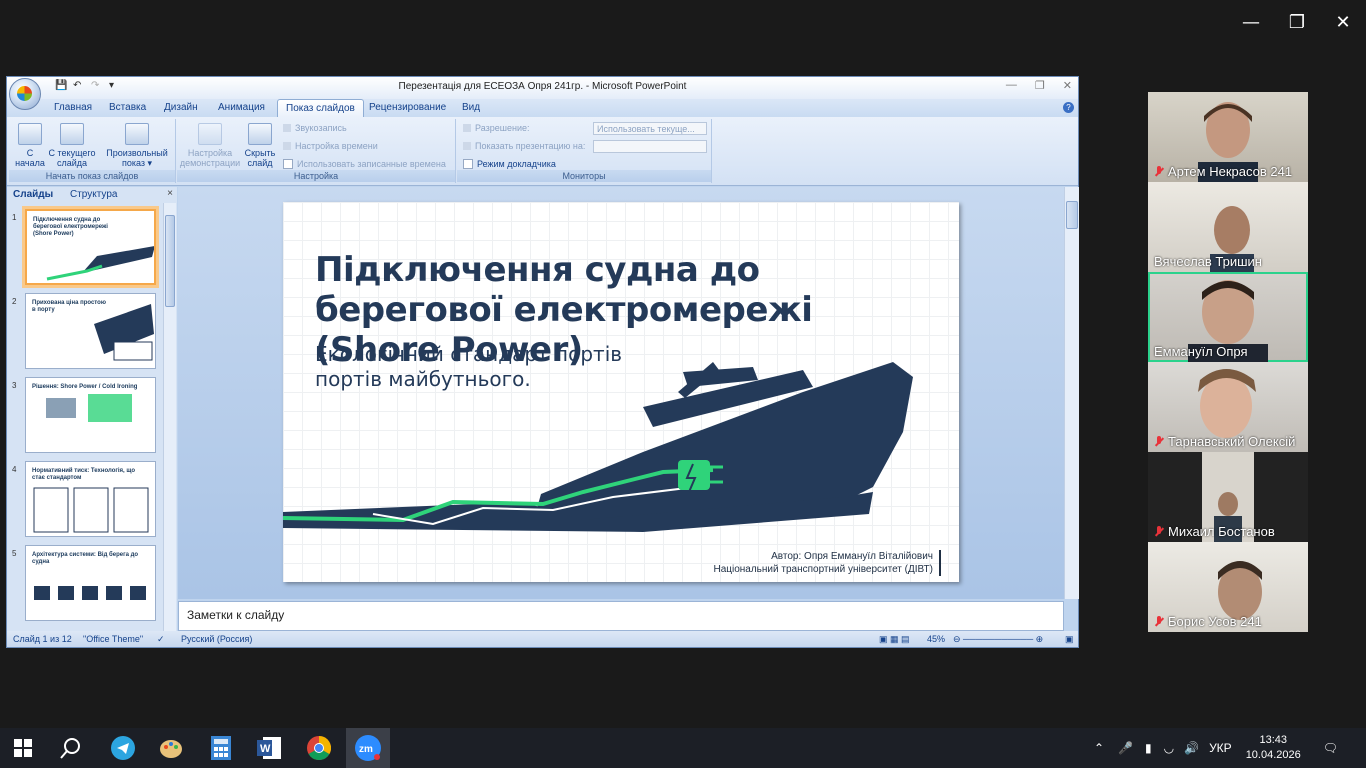  I want to click on participant-tile-2: Вячеслав Тришин, so click(1228, 227).